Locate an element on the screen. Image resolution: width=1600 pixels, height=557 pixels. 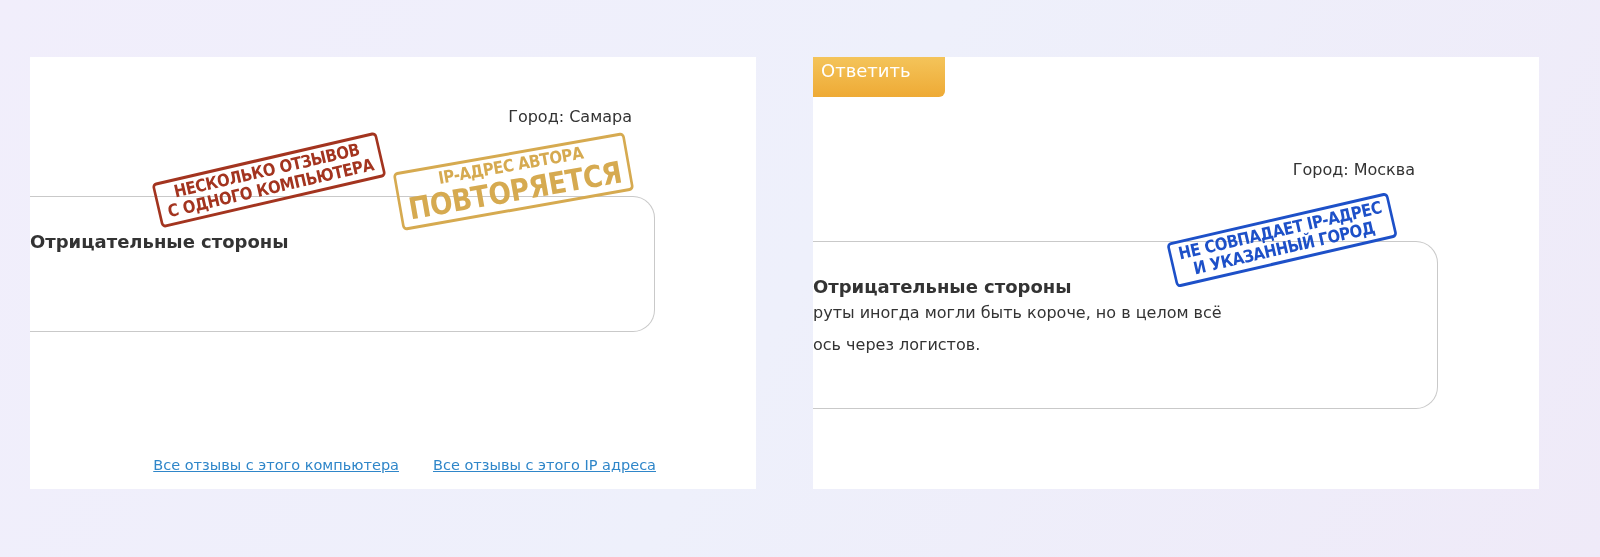
city-label: Город: Самара is located at coordinates (570, 116).